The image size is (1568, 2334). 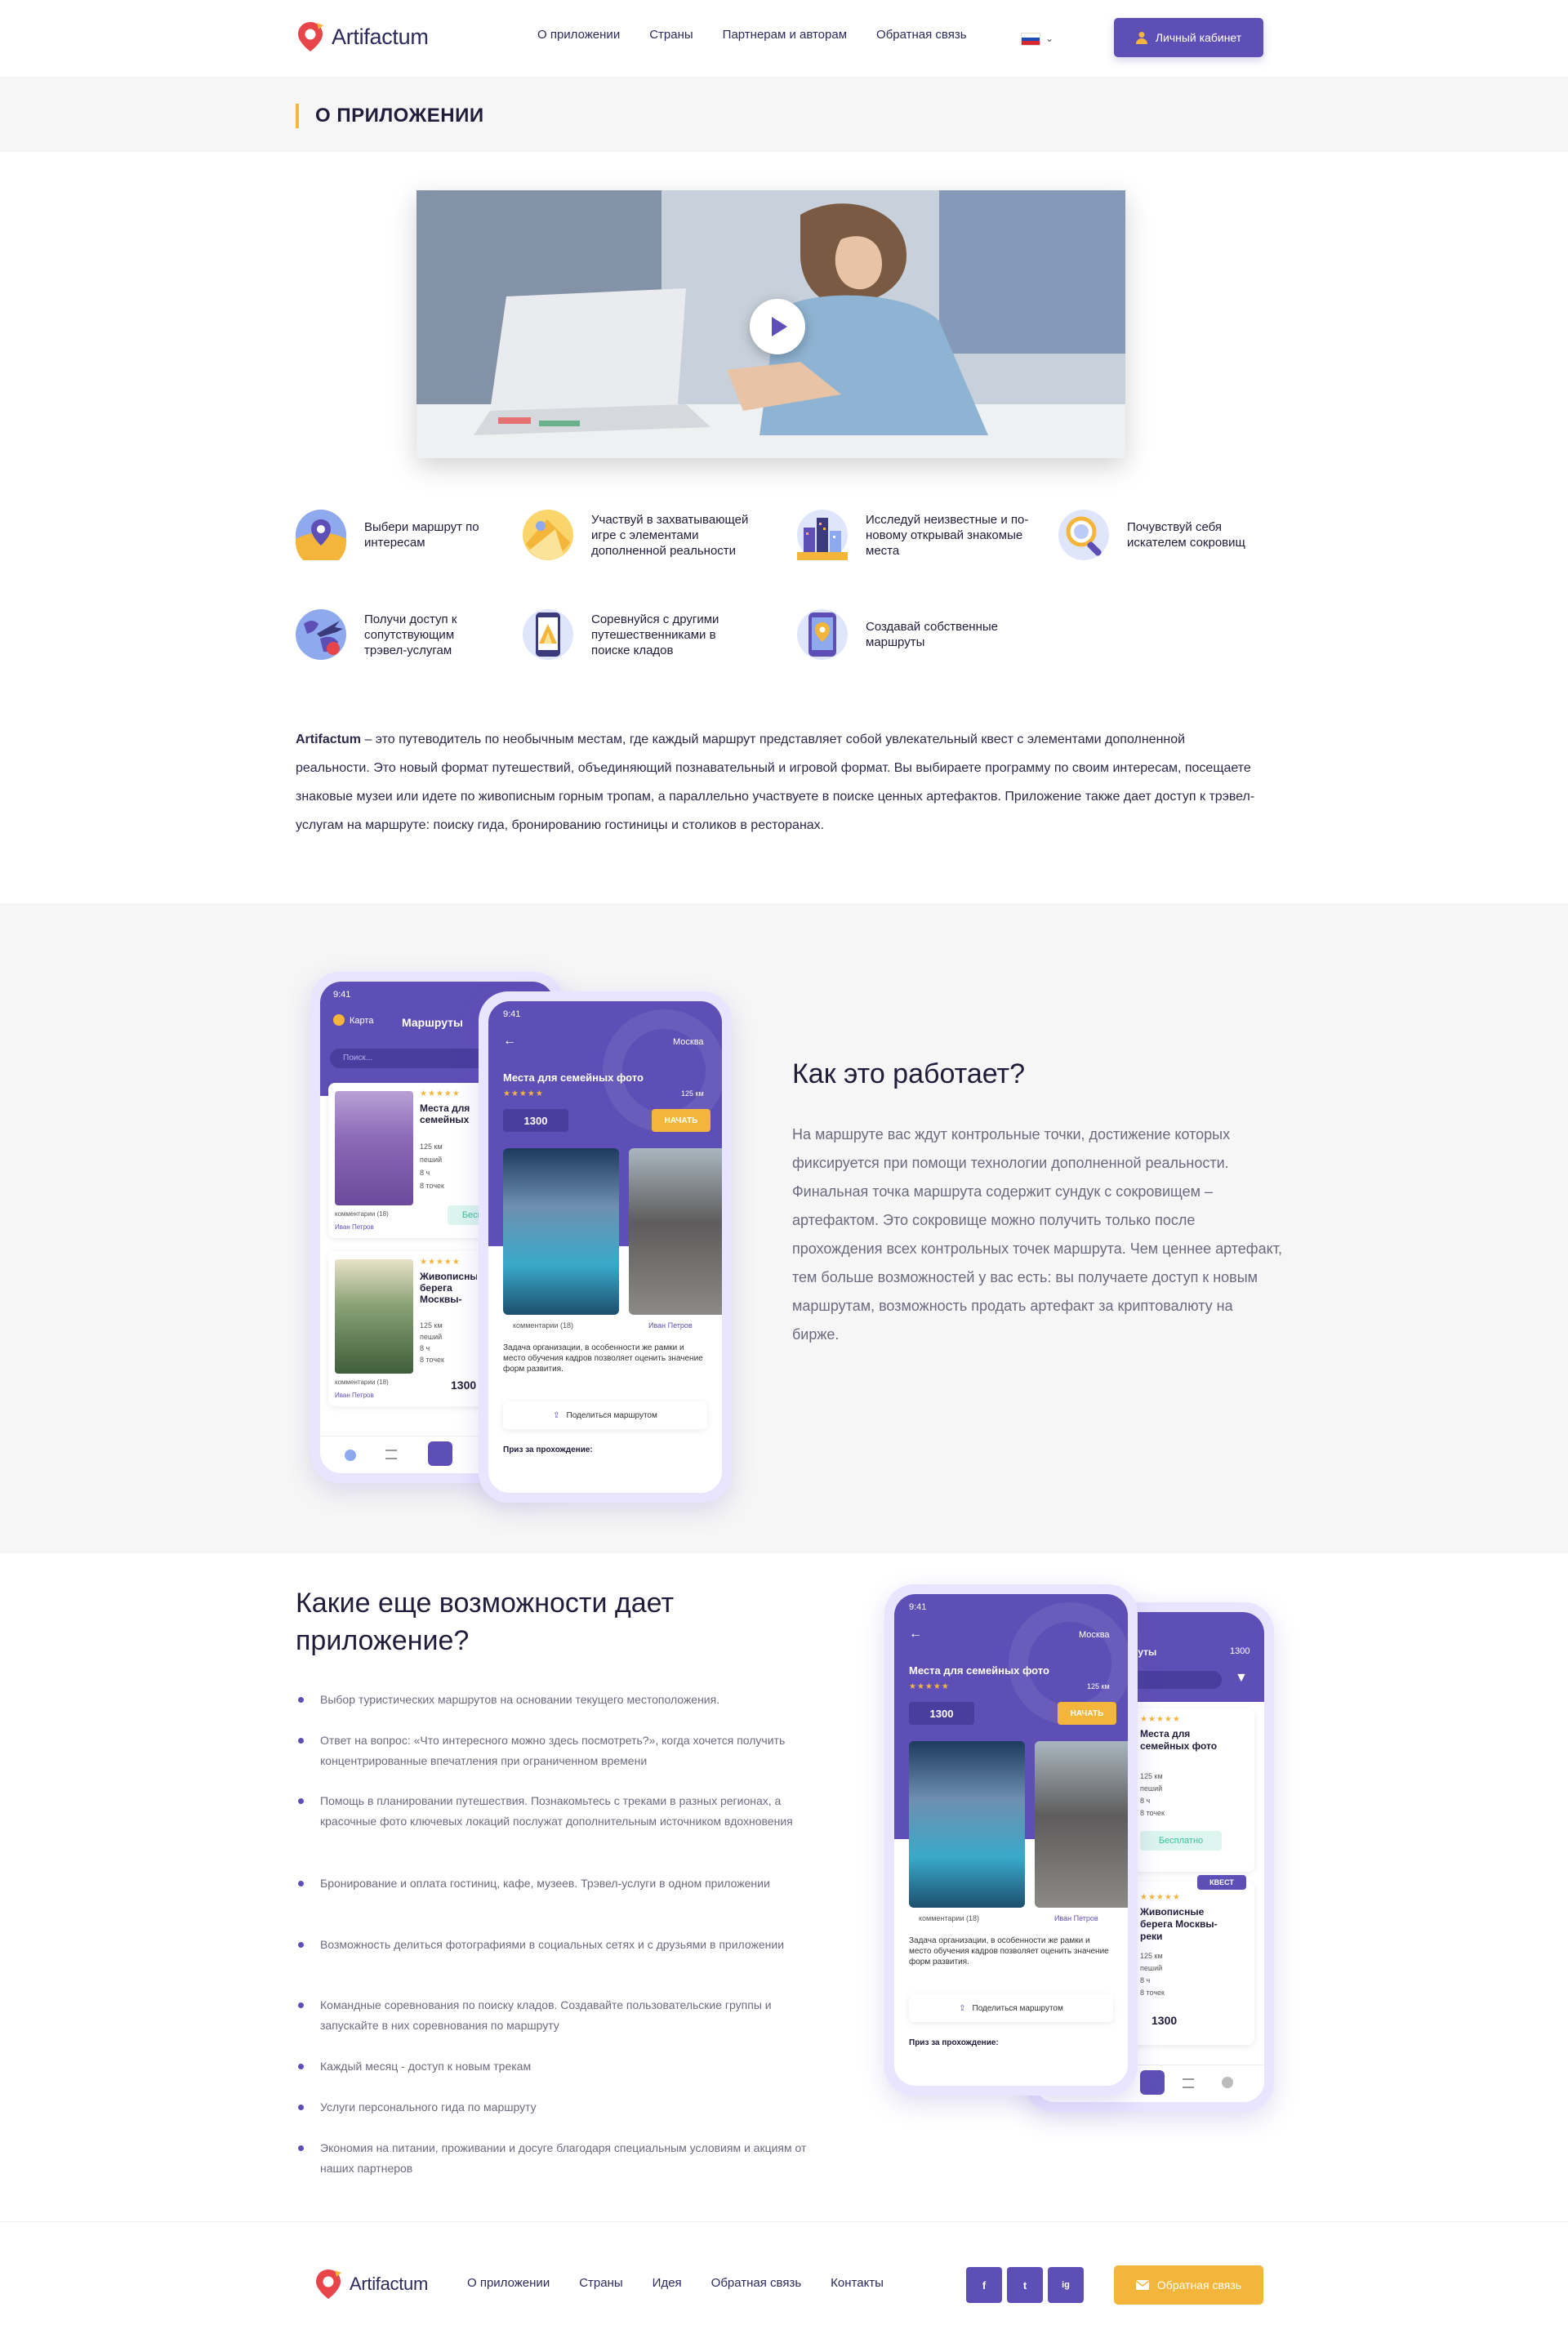 I want to click on tab-map-icon, so click(x=350, y=1455).